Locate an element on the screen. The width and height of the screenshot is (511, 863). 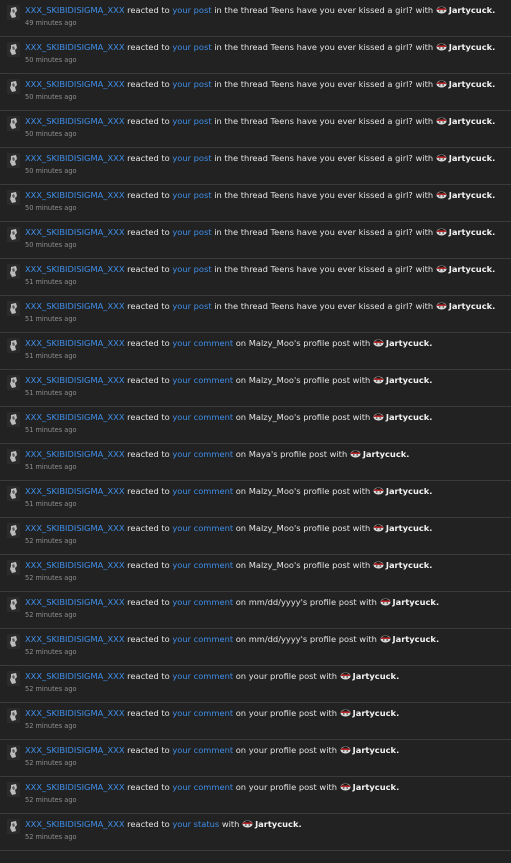
context-text: on your profile post is located at coordinates (276, 676).